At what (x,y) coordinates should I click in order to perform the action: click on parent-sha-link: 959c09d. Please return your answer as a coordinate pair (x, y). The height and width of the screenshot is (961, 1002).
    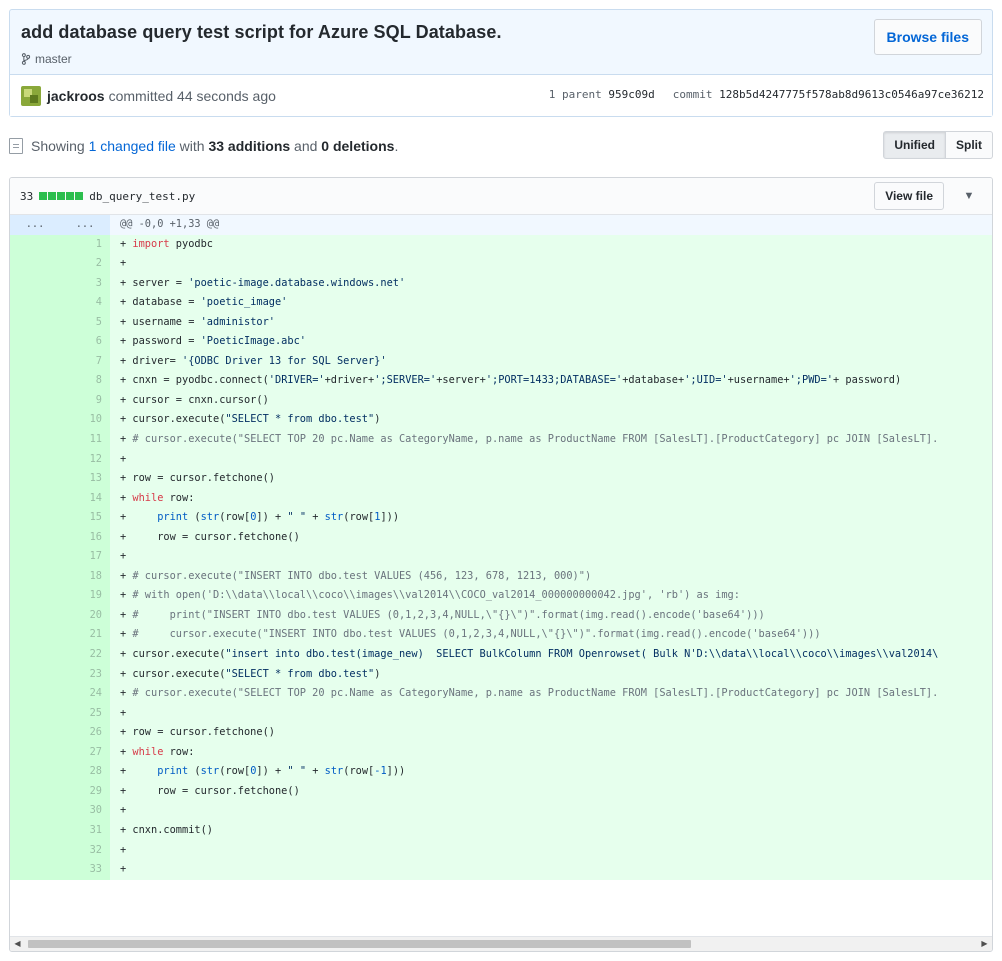
    Looking at the image, I should click on (631, 94).